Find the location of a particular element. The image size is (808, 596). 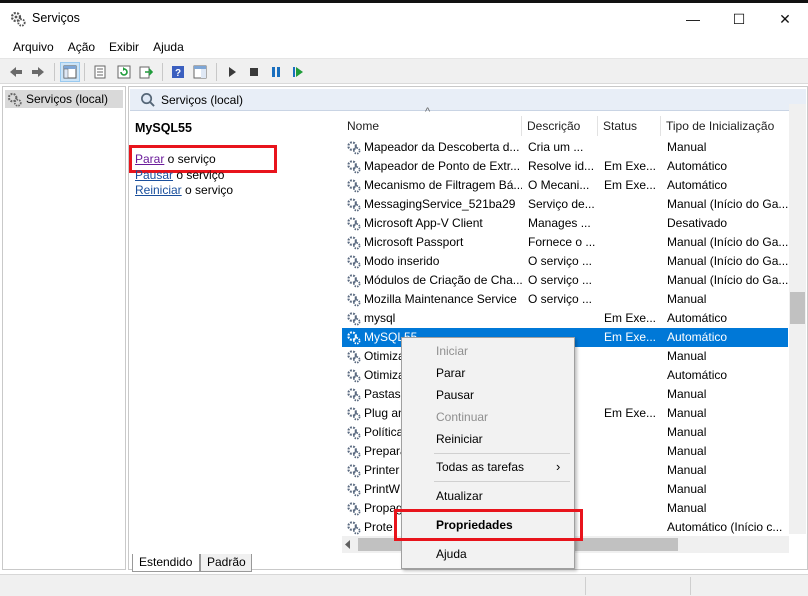

action-pane-icon is located at coordinates (200, 72).